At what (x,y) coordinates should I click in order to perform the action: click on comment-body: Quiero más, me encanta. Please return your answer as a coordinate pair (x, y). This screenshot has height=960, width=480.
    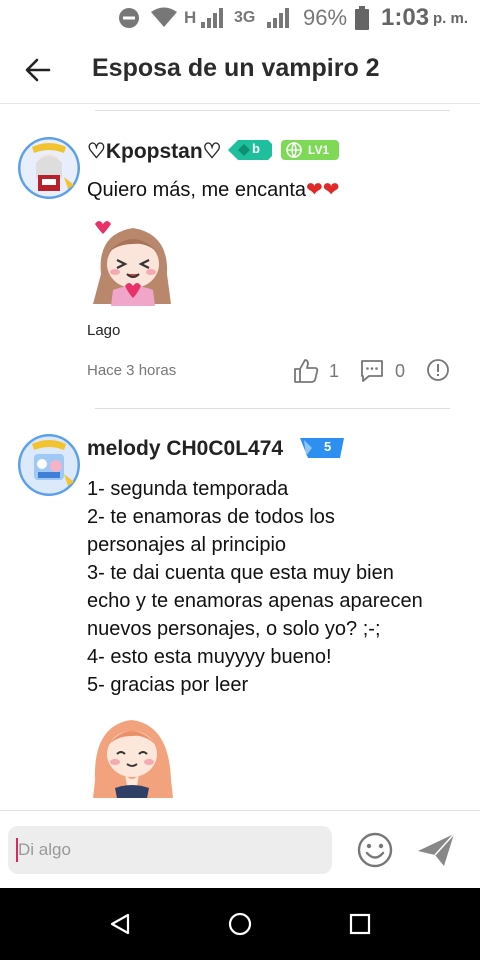
    Looking at the image, I should click on (196, 190).